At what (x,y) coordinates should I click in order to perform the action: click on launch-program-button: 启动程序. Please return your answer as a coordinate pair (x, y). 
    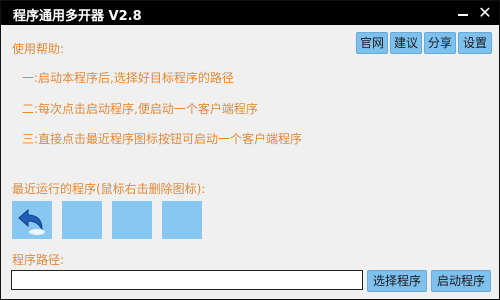
    Looking at the image, I should click on (461, 281).